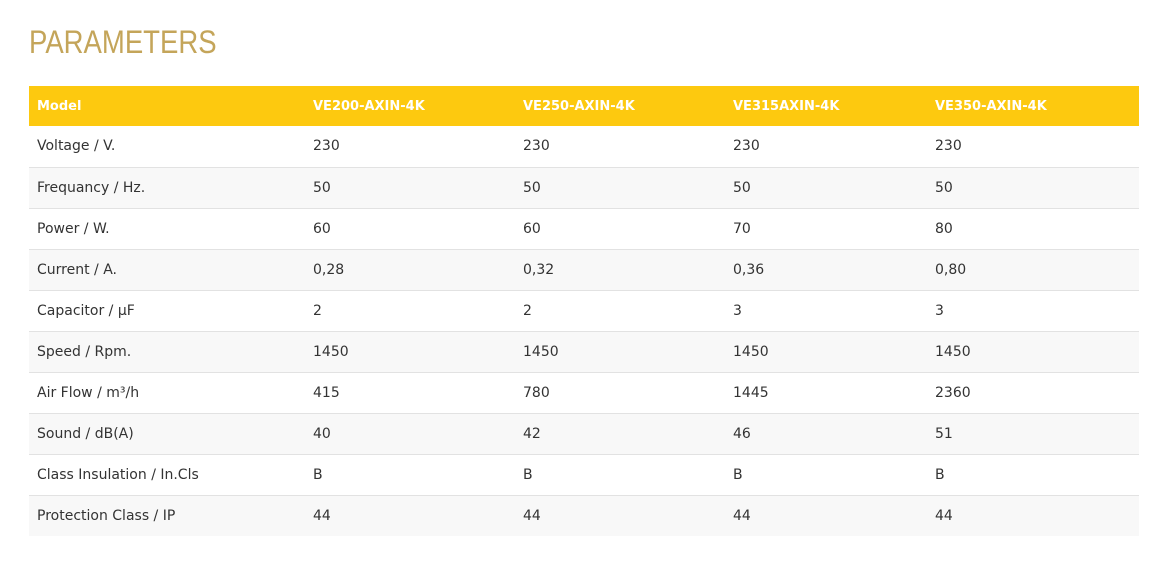  I want to click on table-row: Speed / Rpm. 1450 1450 1450 1450, so click(584, 351).